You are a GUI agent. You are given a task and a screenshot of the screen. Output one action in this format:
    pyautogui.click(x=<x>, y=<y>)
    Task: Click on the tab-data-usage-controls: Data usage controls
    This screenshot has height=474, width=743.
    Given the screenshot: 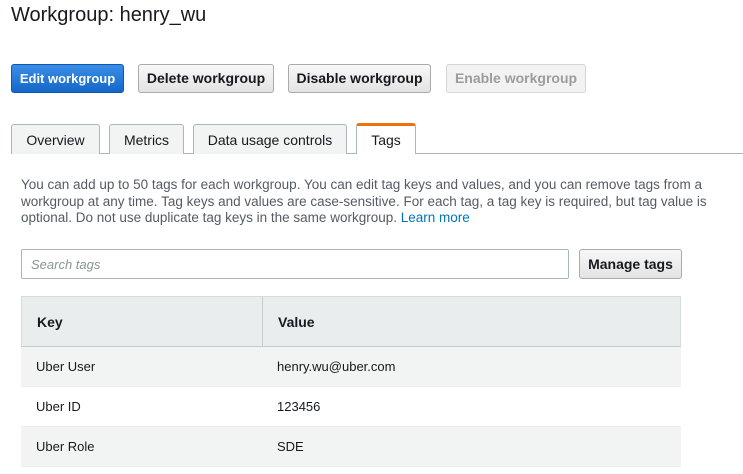 What is the action you would take?
    pyautogui.click(x=270, y=139)
    